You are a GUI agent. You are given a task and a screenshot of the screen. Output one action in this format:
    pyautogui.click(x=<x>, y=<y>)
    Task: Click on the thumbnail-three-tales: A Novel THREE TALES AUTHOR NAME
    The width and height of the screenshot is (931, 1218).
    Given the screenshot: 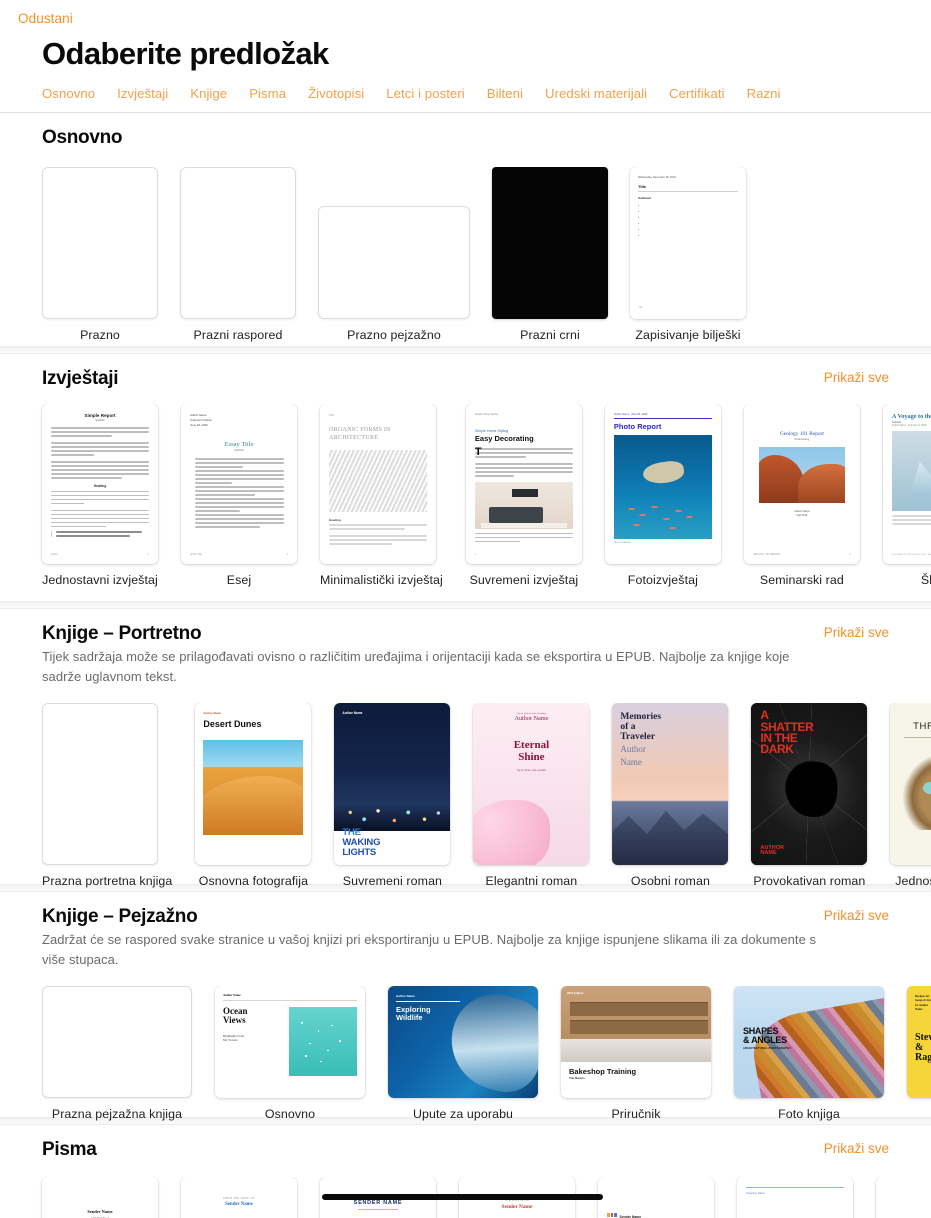 What is the action you would take?
    pyautogui.click(x=910, y=784)
    